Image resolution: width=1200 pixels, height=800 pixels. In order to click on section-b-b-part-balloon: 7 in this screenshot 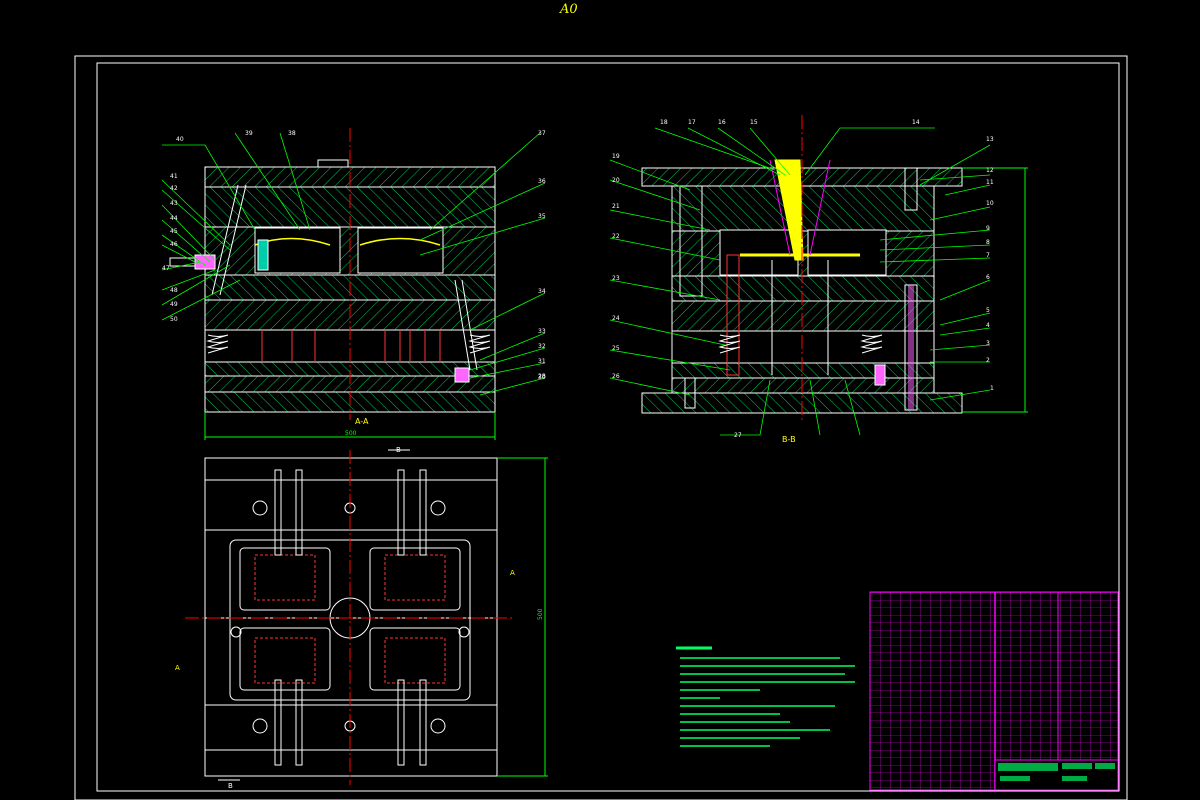, I will do `click(988, 255)`.